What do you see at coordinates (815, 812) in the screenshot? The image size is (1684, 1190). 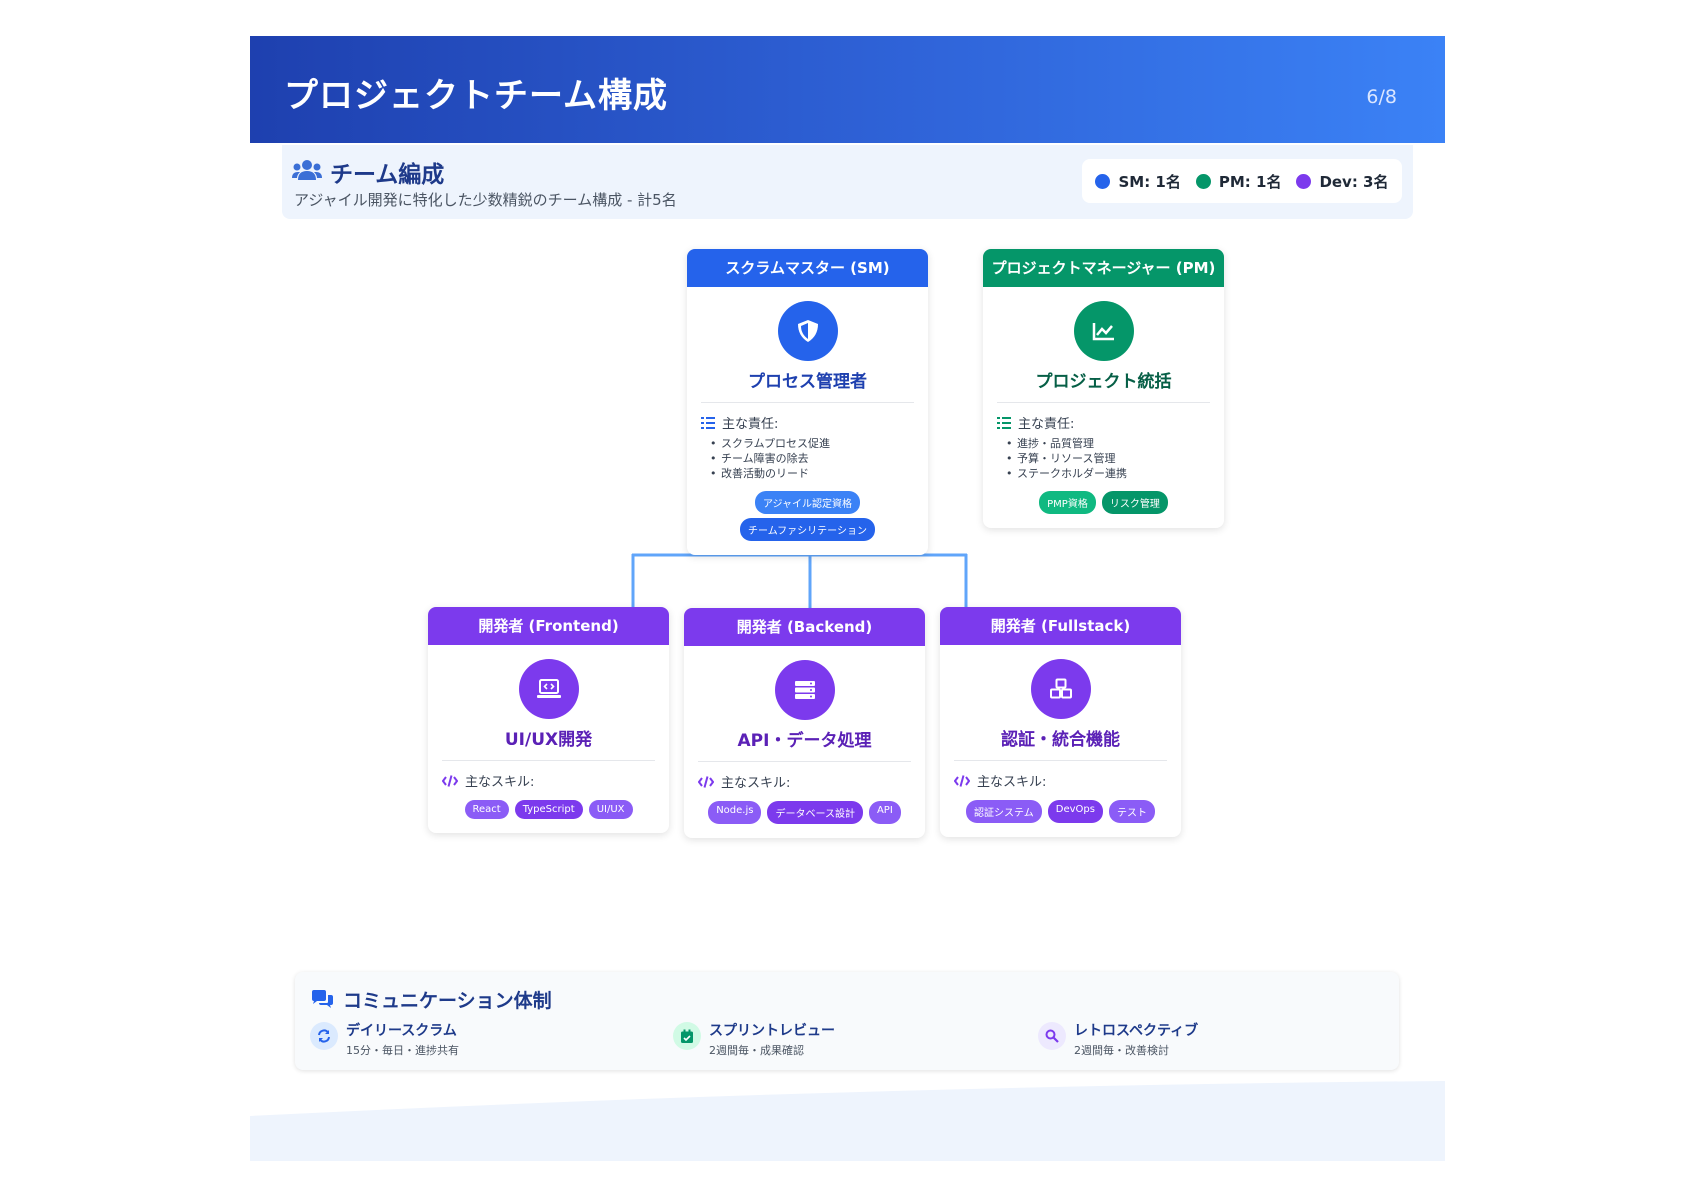 I see `tag: データベース設計` at bounding box center [815, 812].